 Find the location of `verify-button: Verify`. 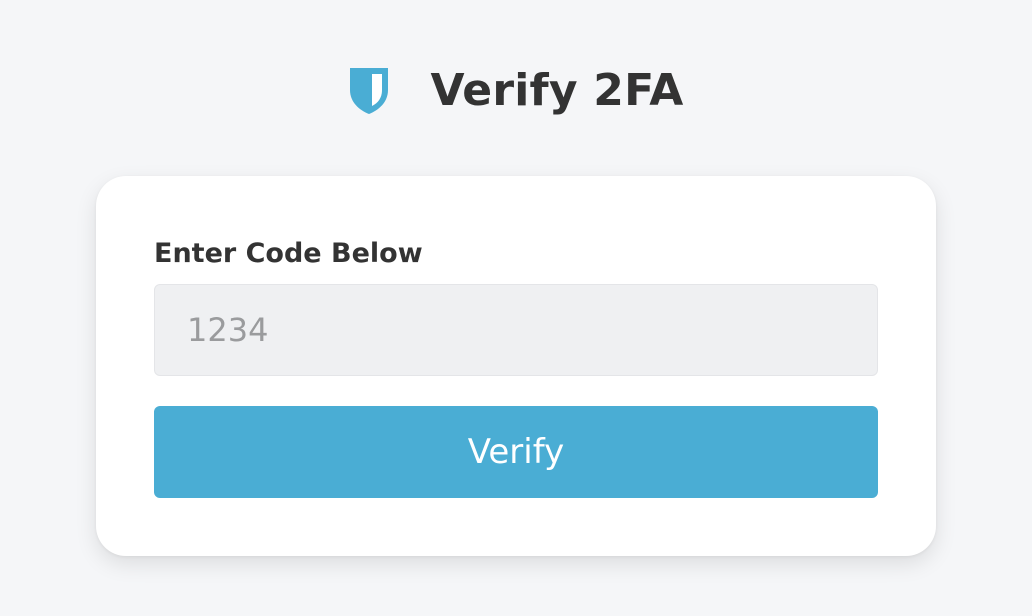

verify-button: Verify is located at coordinates (516, 452).